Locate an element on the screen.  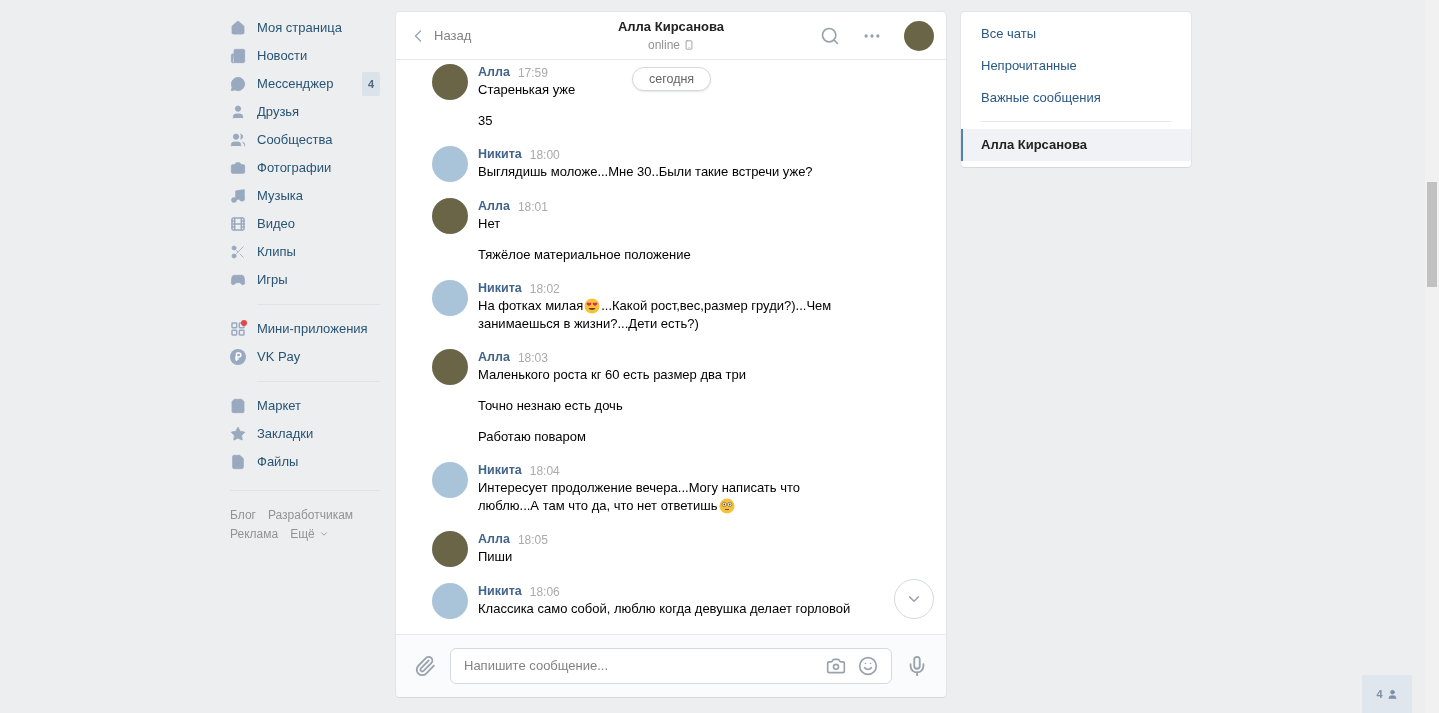
message-text: 35 is located at coordinates (485, 121).